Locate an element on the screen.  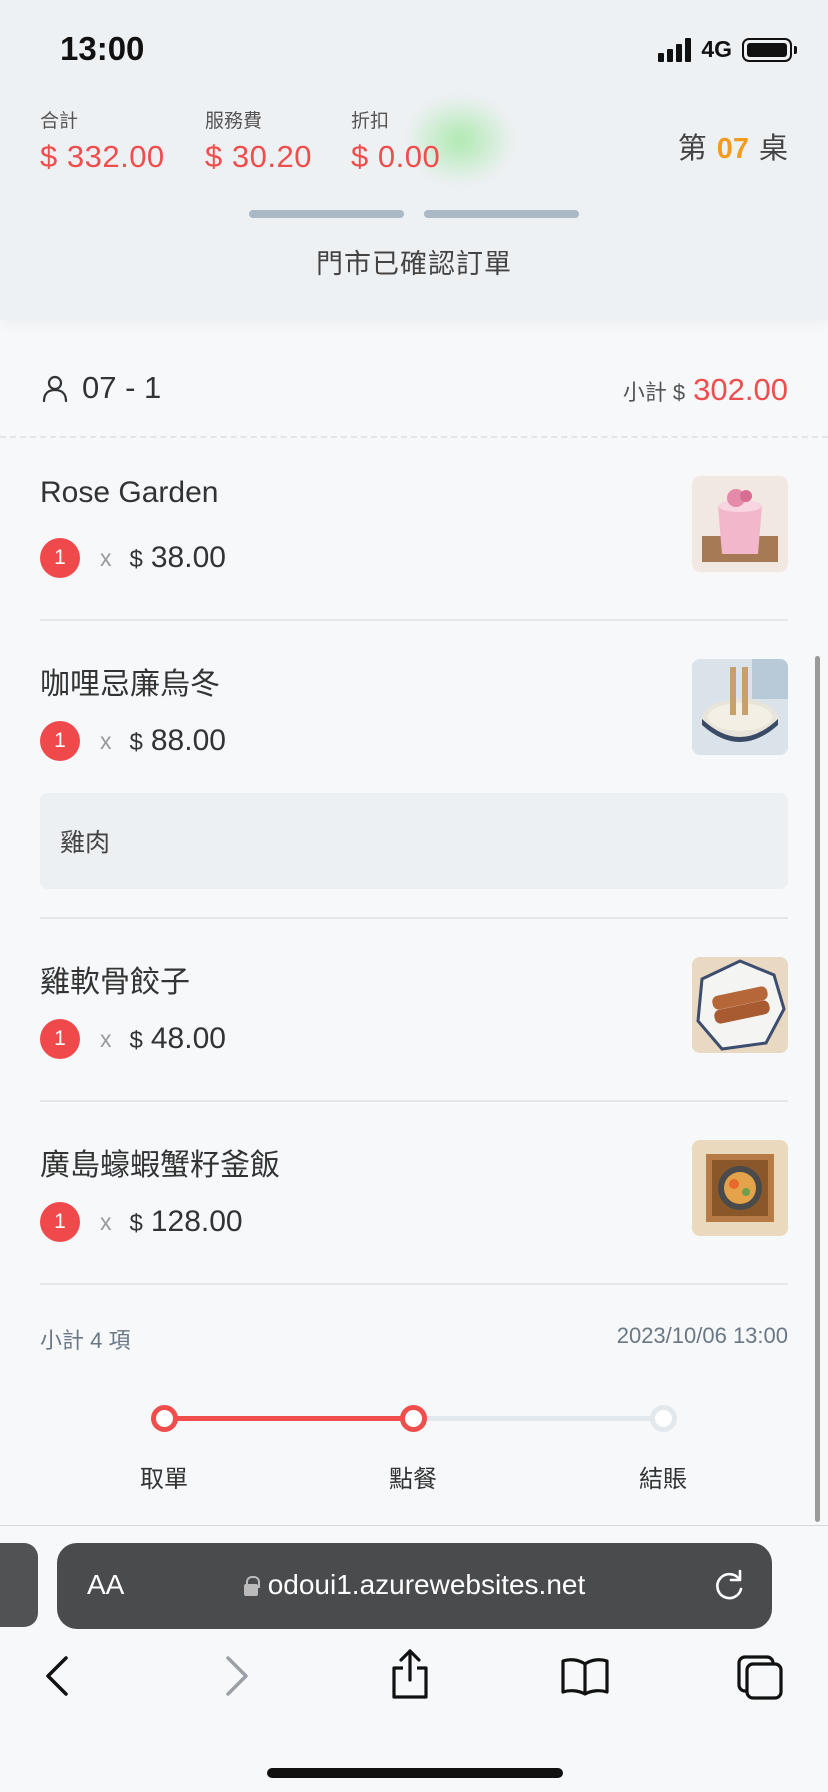
item-price: $38.00 is located at coordinates (178, 558).